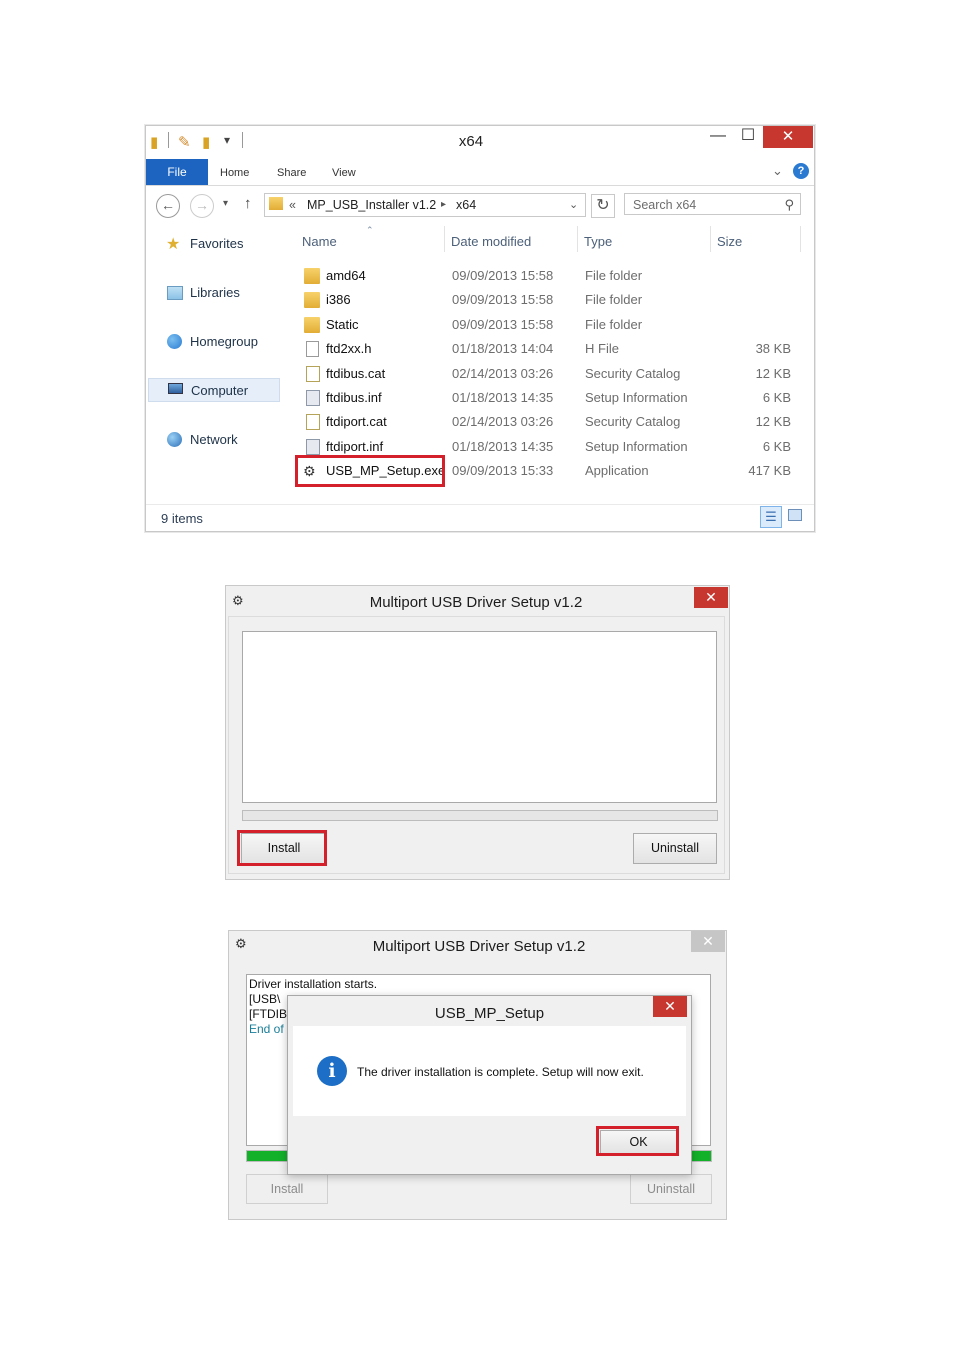  I want to click on breadcrumb-current: x64, so click(466, 205).